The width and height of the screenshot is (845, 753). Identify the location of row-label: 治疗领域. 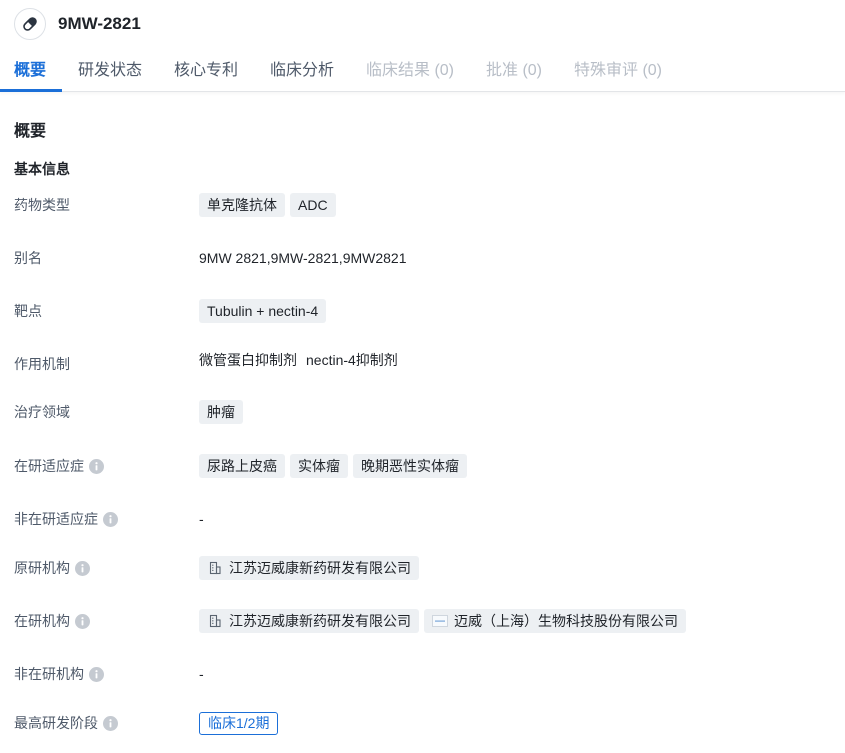
(42, 412).